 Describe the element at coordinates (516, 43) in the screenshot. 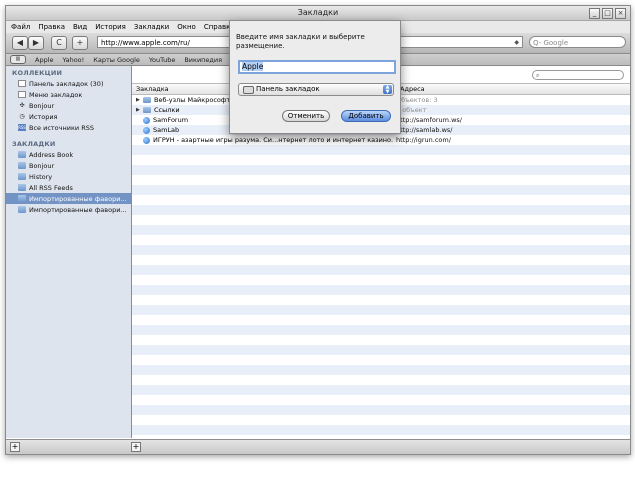

I see `history-dropdown-icon: ◆` at that location.